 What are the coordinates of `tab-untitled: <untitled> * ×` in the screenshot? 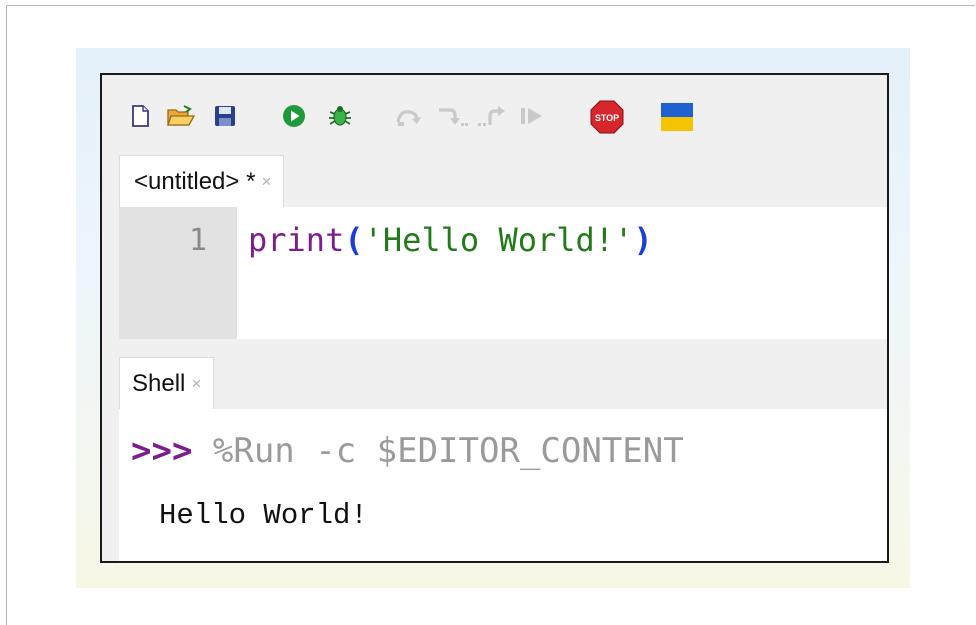 It's located at (202, 181).